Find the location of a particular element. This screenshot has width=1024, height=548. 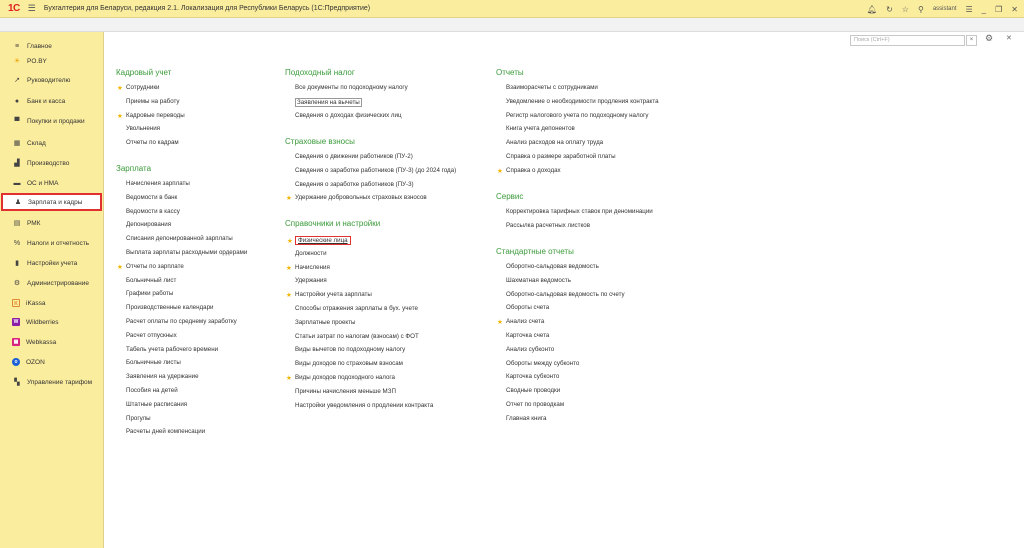

nav-link: Анализ субконто is located at coordinates (530, 349).